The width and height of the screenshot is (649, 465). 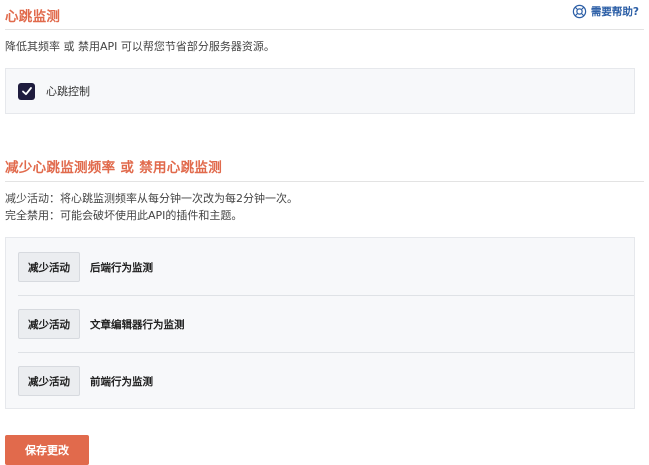 What do you see at coordinates (113, 168) in the screenshot?
I see `reduce-title: 减少心跳监测频率 或 禁用心跳监测` at bounding box center [113, 168].